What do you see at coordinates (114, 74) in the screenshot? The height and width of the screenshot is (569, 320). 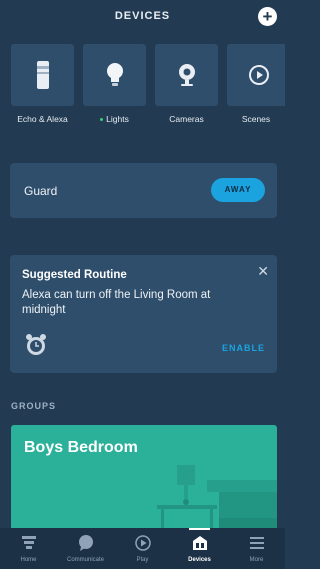 I see `lightbulb-icon` at bounding box center [114, 74].